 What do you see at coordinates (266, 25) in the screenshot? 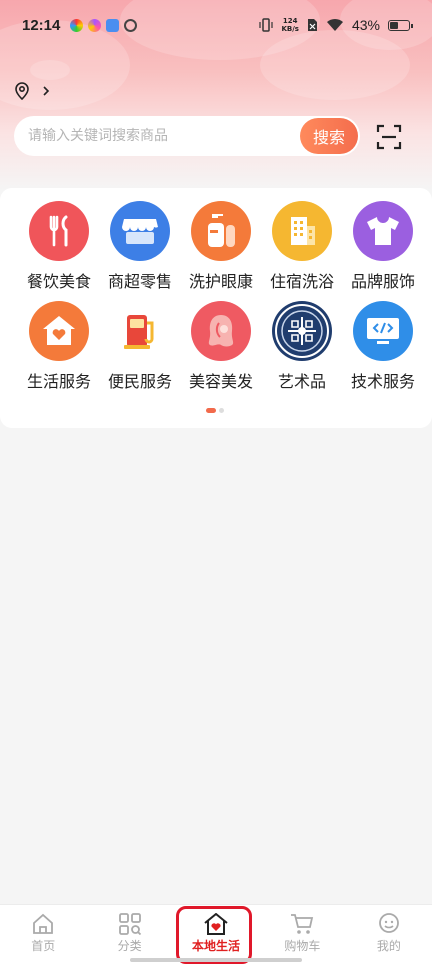
I see `vibrate-icon` at bounding box center [266, 25].